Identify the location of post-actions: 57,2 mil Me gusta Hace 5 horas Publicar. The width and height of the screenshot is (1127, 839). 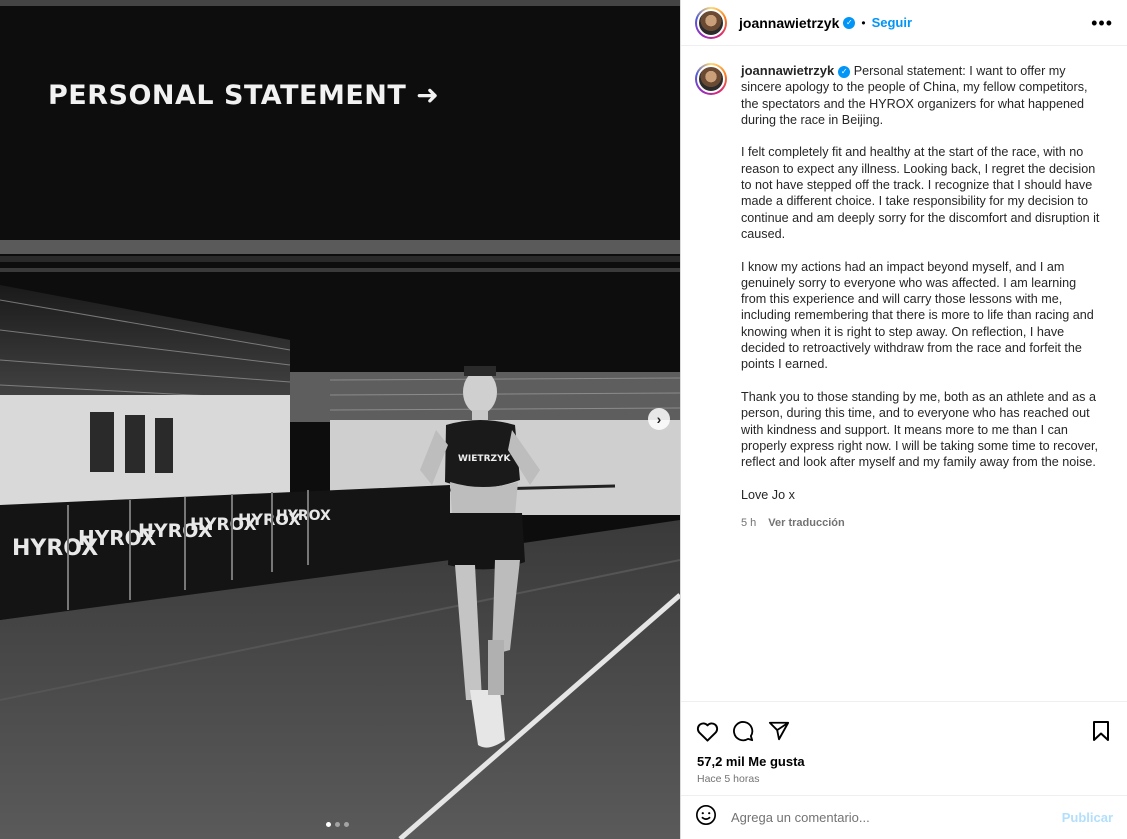
(904, 770).